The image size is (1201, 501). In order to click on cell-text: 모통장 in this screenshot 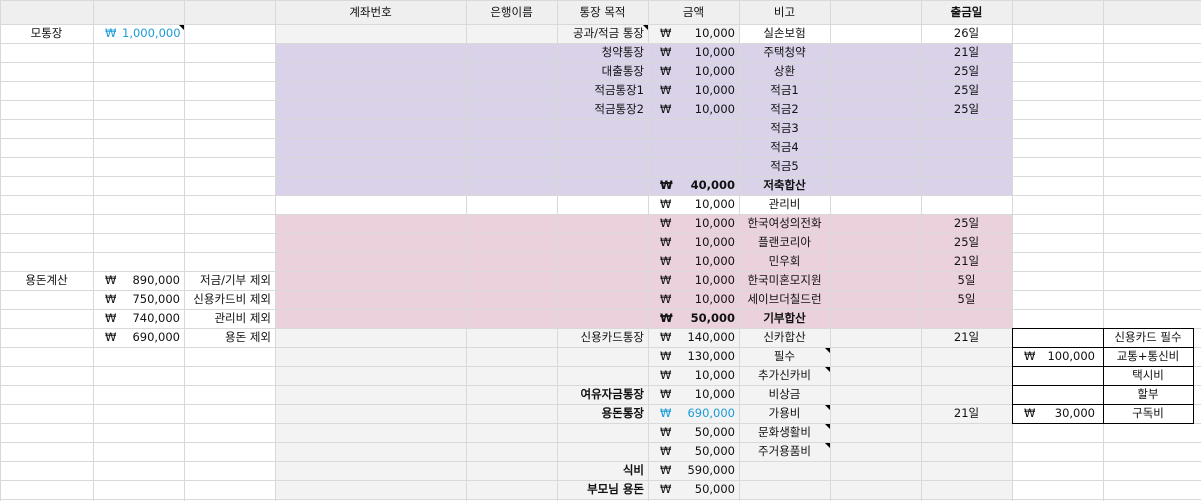, I will do `click(46, 33)`.